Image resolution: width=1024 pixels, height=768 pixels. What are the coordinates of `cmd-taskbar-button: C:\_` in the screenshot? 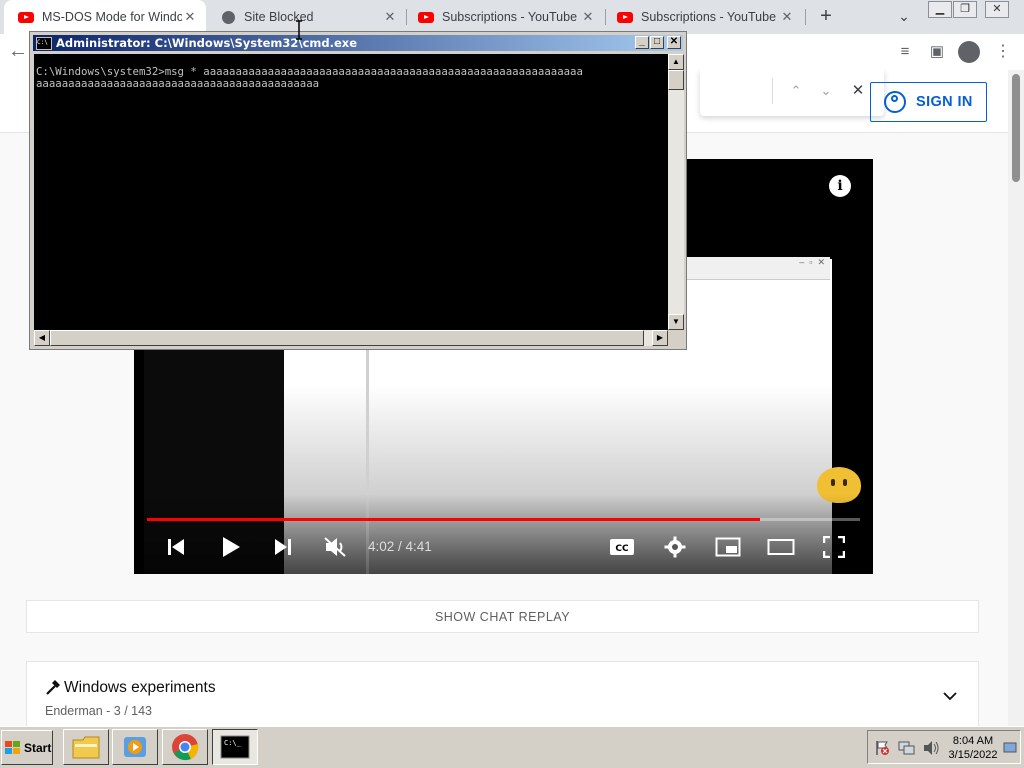 It's located at (235, 747).